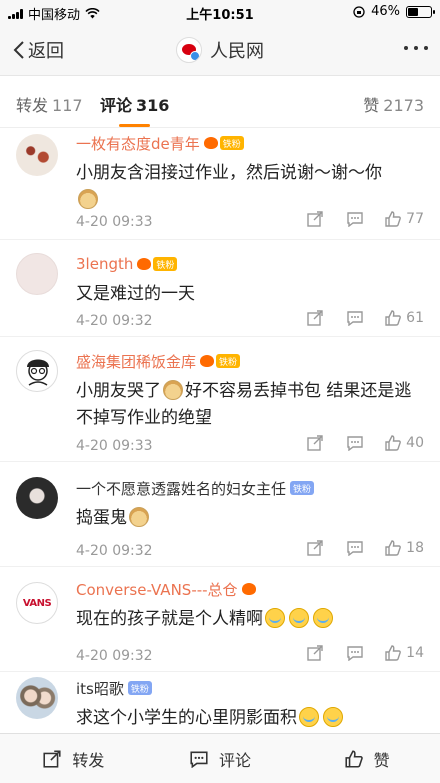 Image resolution: width=440 pixels, height=783 pixels. I want to click on like-count: 14, so click(415, 653).